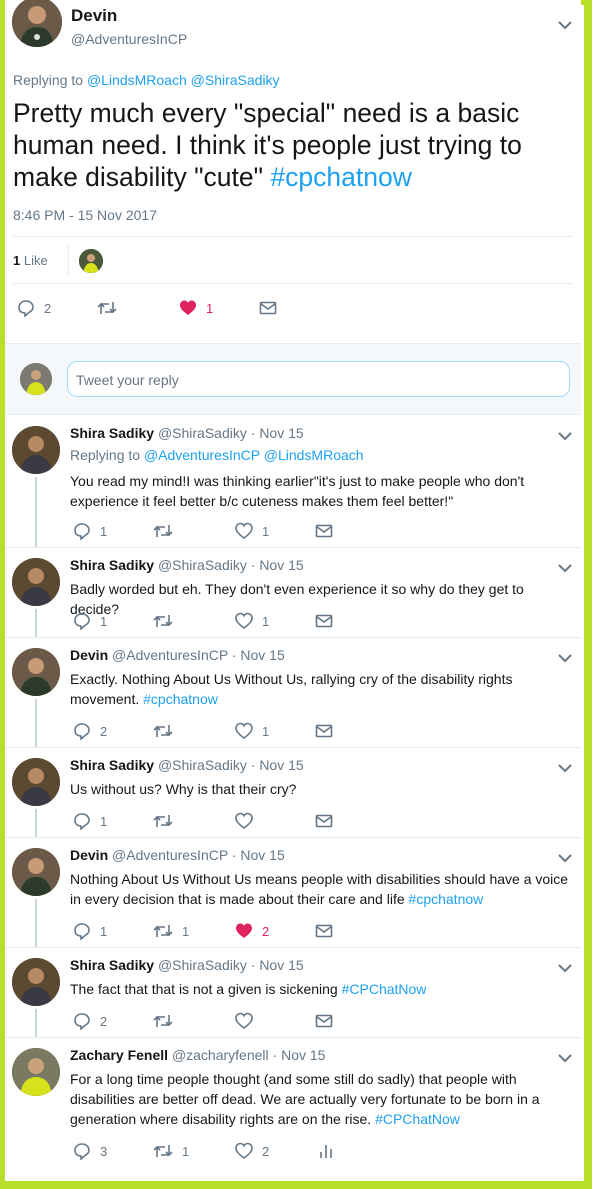 This screenshot has width=592, height=1189. I want to click on likes-summary: 1 Like, so click(293, 260).